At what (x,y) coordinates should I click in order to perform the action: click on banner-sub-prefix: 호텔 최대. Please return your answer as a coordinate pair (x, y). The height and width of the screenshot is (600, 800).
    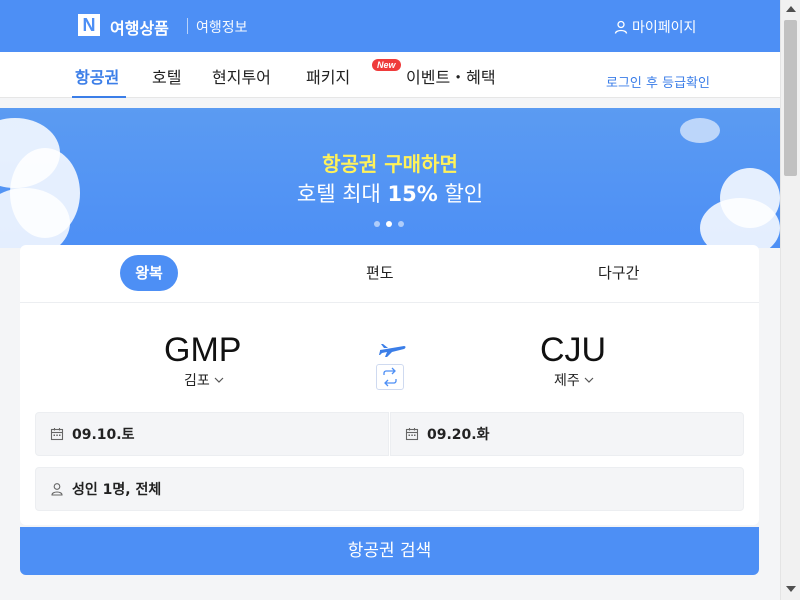
    Looking at the image, I should click on (342, 194).